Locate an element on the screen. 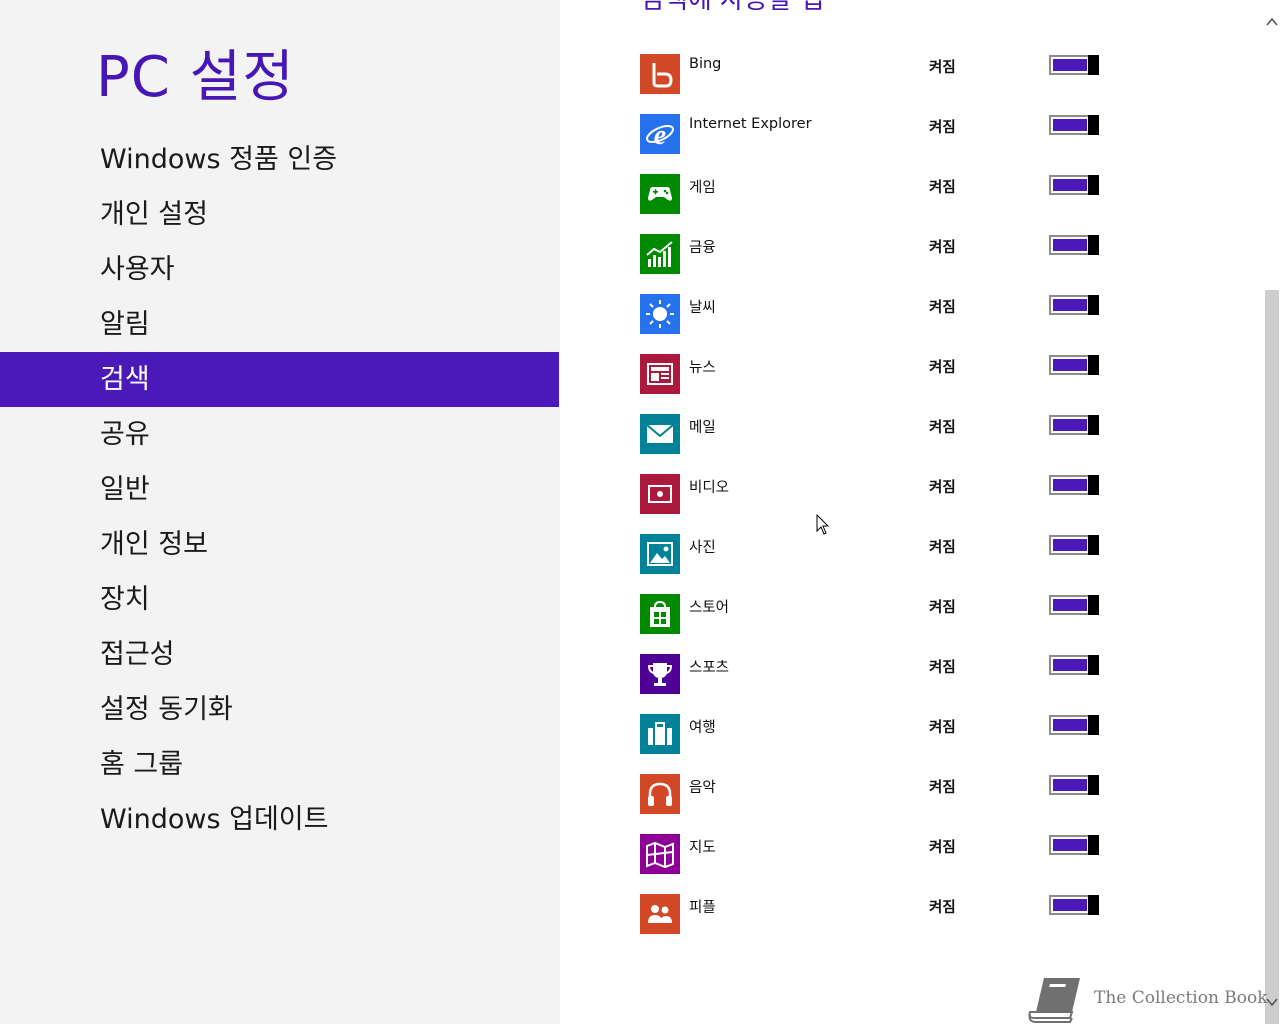 The image size is (1280, 1024). nav-privacy: 개인 정보 is located at coordinates (279, 544).